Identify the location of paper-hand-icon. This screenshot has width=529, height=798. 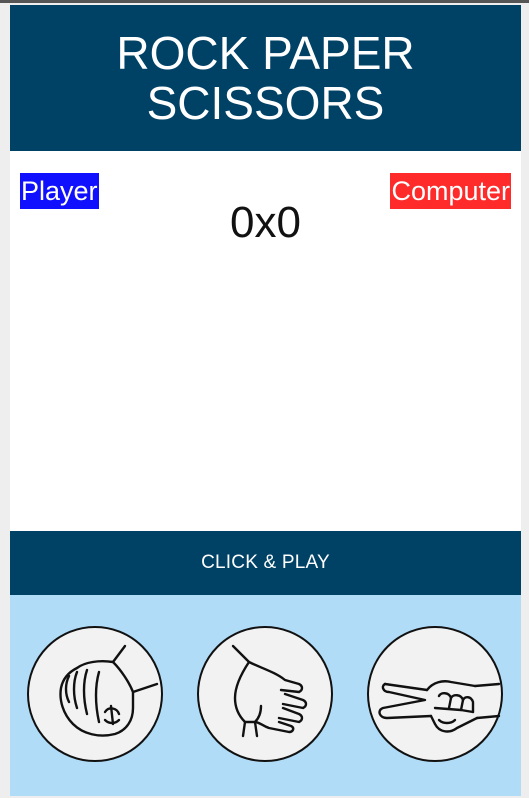
(269, 691).